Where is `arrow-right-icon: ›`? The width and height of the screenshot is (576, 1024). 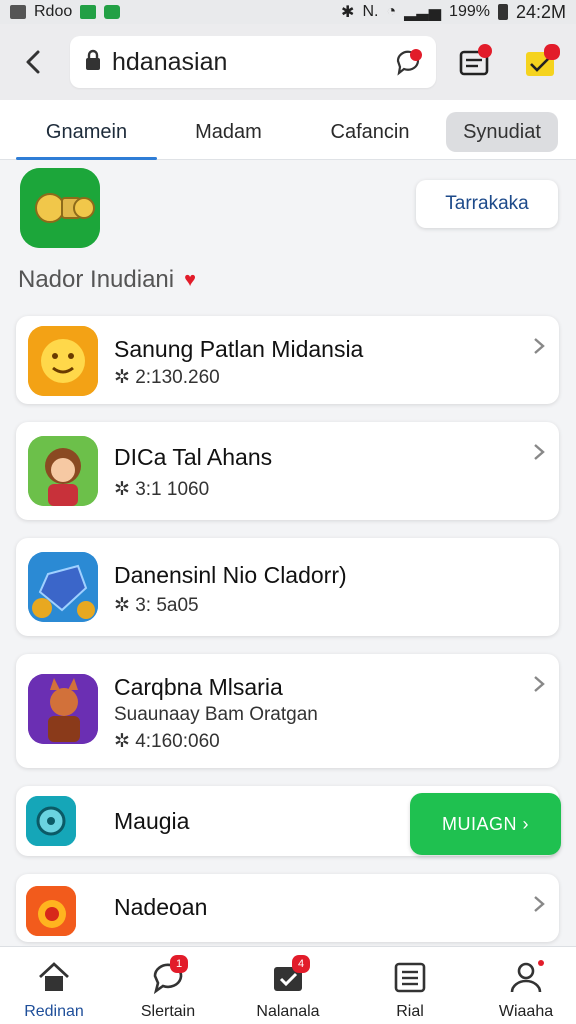
arrow-right-icon: › is located at coordinates (523, 824).